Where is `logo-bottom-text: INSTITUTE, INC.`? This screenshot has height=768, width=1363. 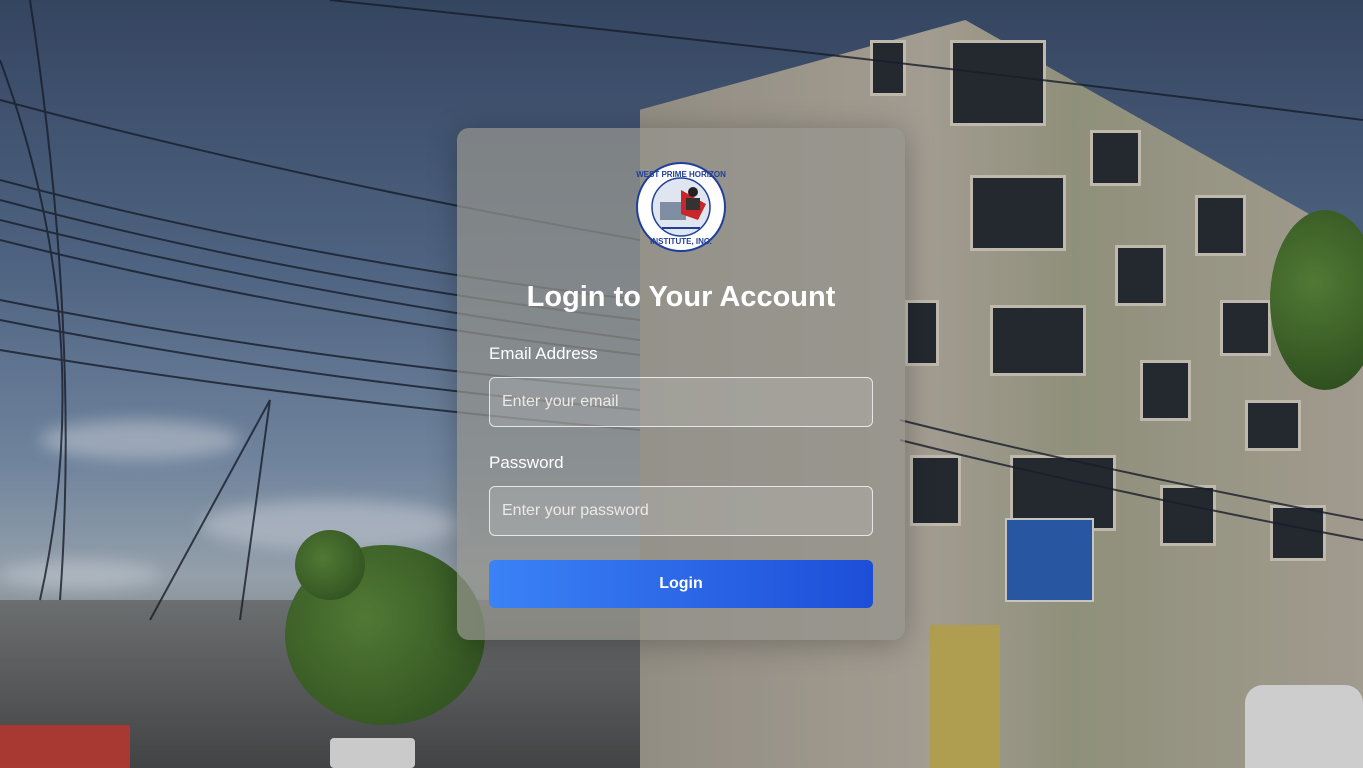 logo-bottom-text: INSTITUTE, INC. is located at coordinates (681, 241).